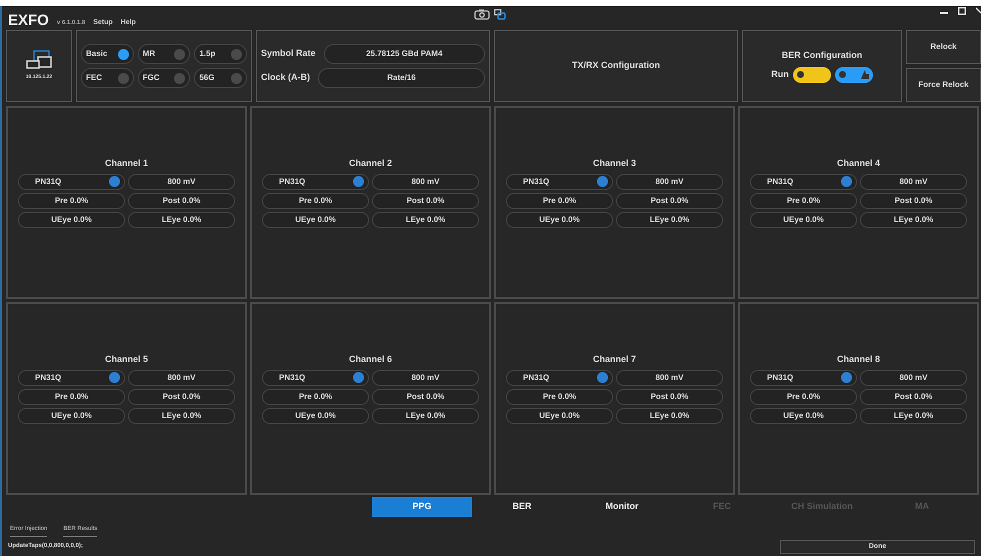 Image resolution: width=981 pixels, height=556 pixels. I want to click on channel-title: Channel 5, so click(126, 359).